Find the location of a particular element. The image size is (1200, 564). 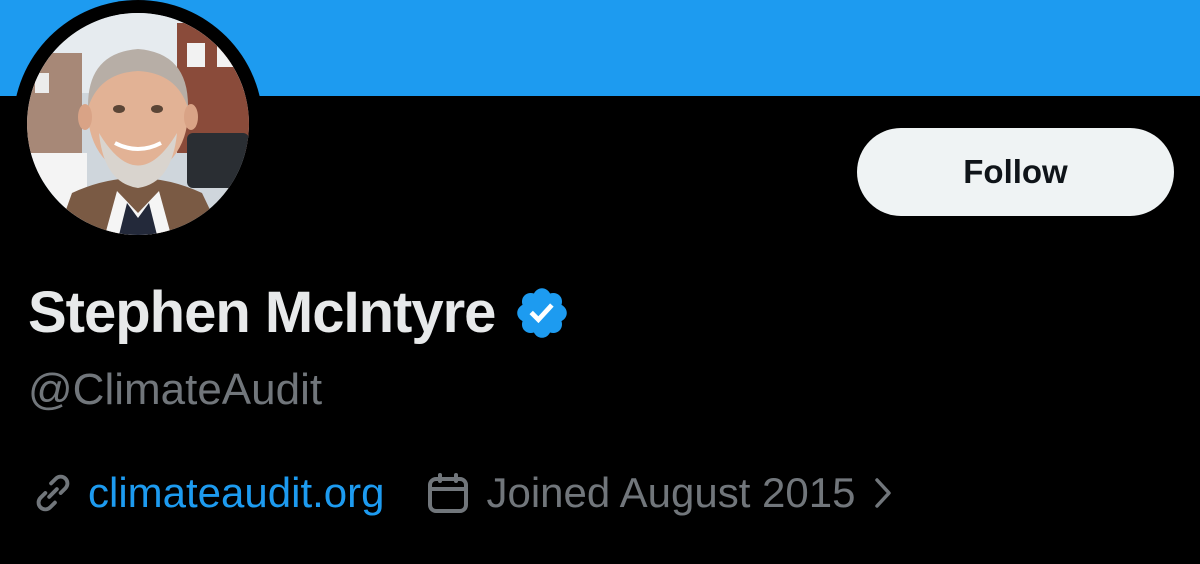

joined-date: Joined August 2015 is located at coordinates (658, 493).